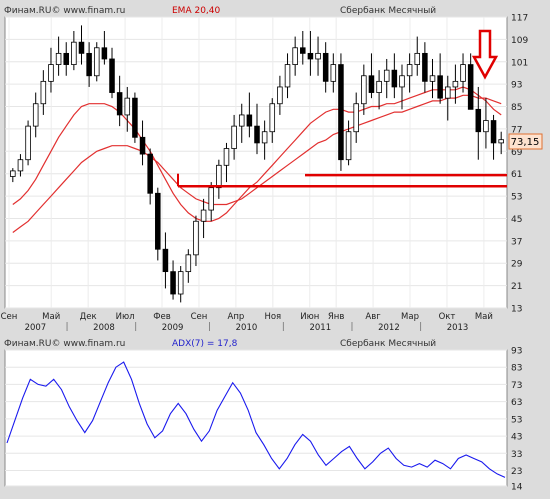  What do you see at coordinates (516, 369) in the screenshot?
I see `adx-y-tick: 83` at bounding box center [516, 369].